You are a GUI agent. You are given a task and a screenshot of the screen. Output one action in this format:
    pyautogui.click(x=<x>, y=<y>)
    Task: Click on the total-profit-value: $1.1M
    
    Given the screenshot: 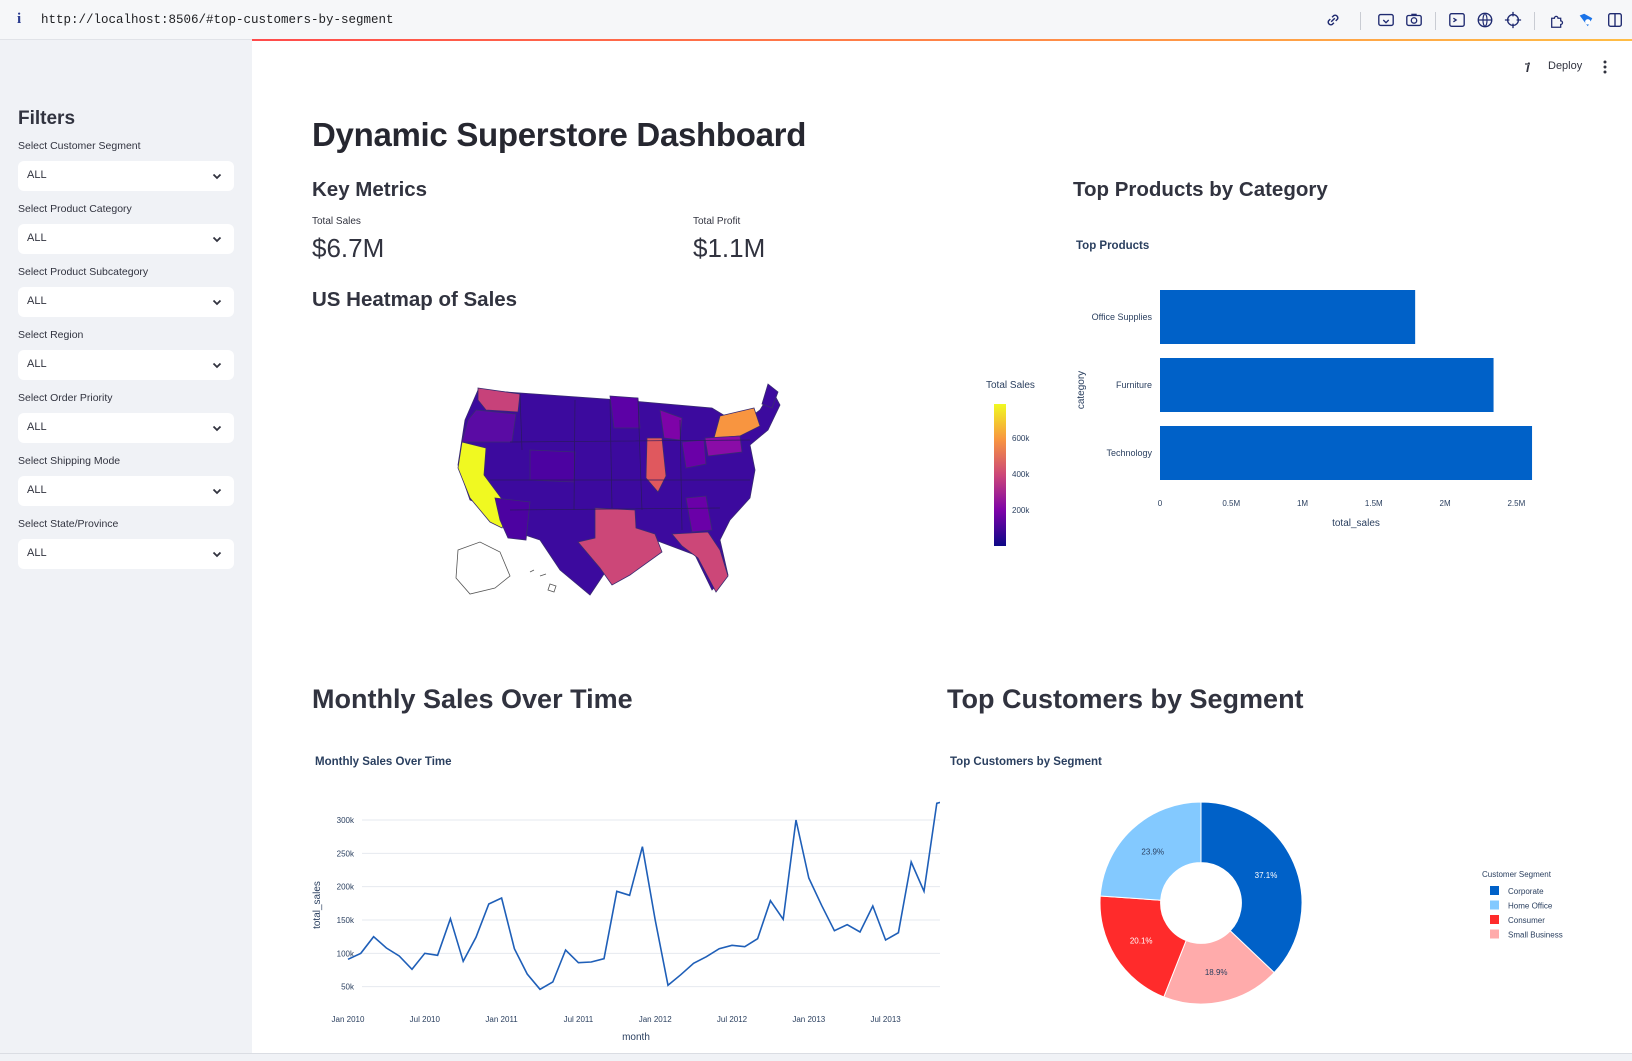 What is the action you would take?
    pyautogui.click(x=729, y=248)
    